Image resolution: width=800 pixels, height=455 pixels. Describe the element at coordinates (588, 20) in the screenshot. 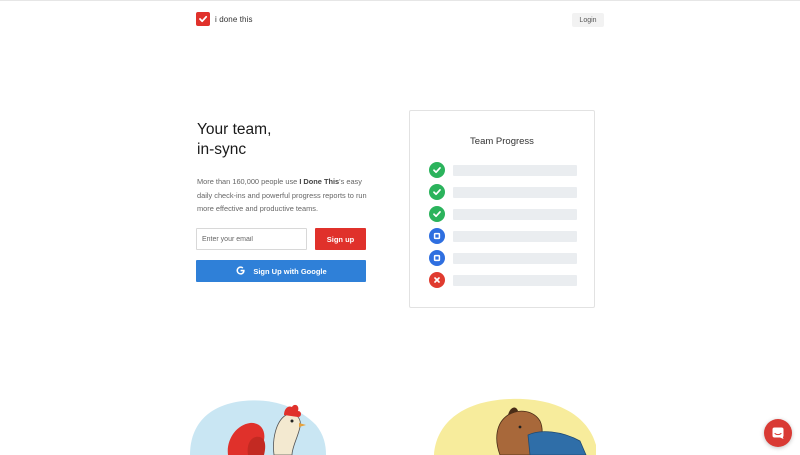

I see `login-button: Login` at that location.